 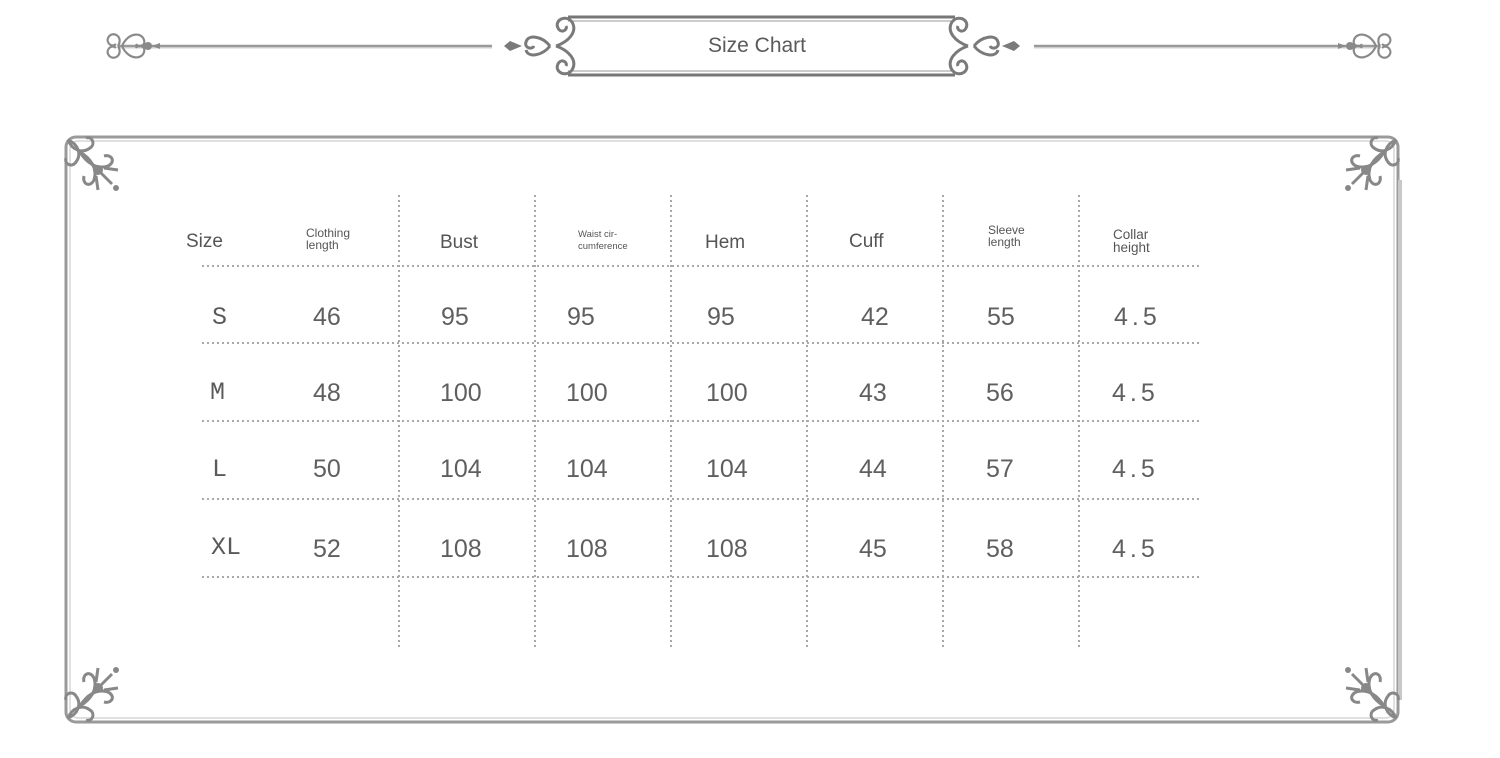 What do you see at coordinates (220, 317) in the screenshot?
I see `row-s-size: S` at bounding box center [220, 317].